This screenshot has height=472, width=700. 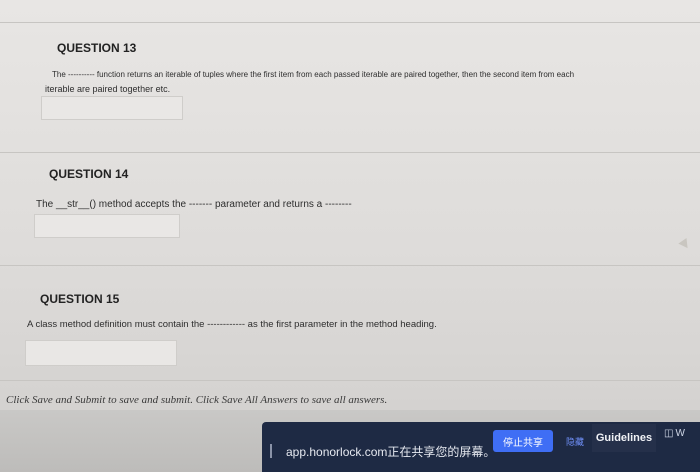 I want to click on mouse-cursor-icon, so click(x=685, y=244).